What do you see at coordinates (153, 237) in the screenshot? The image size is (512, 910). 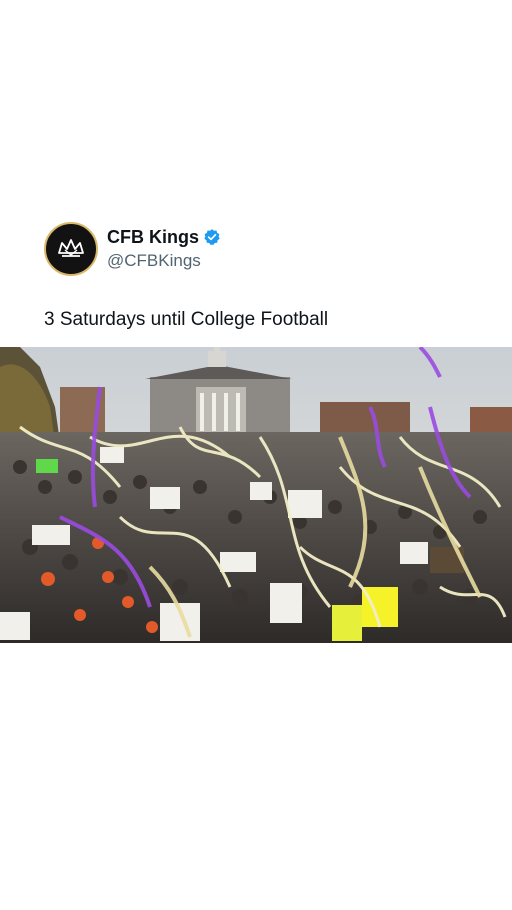 I see `display-name: CFB Kings` at bounding box center [153, 237].